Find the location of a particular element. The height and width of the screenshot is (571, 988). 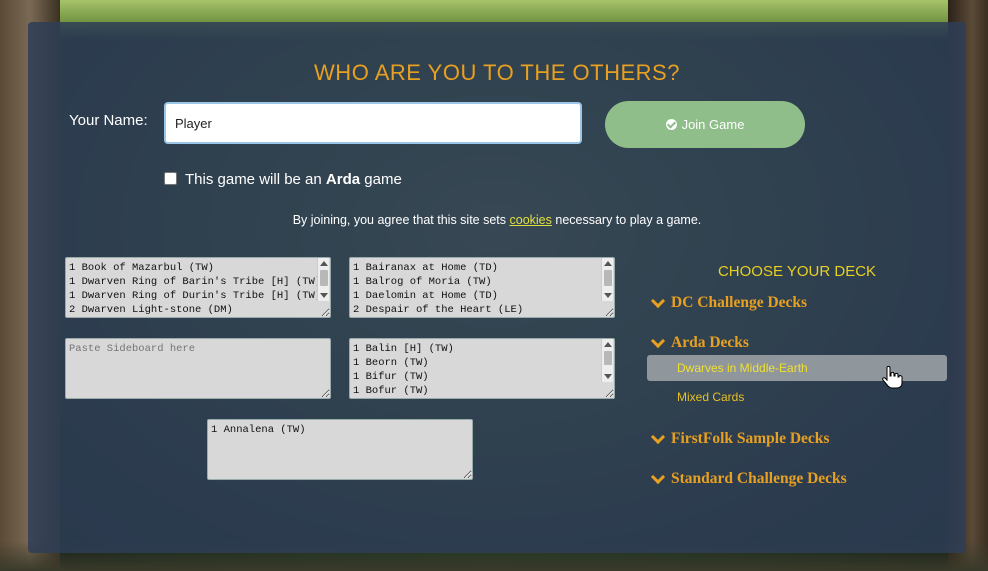

deck-group-arda: Arda Decks is located at coordinates (699, 342).